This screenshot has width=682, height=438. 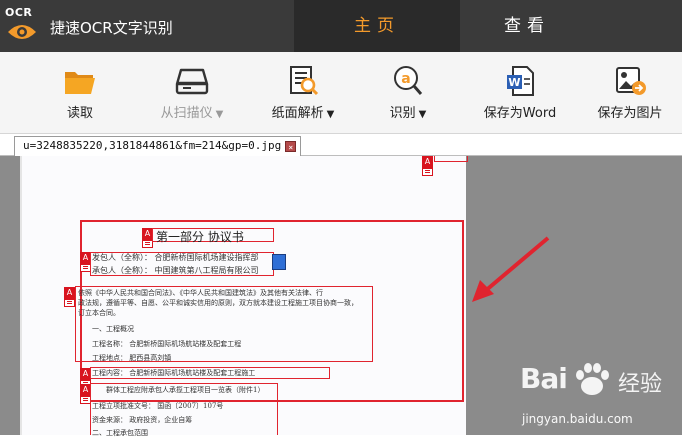 What do you see at coordinates (511, 269) in the screenshot?
I see `pointer-arrow-icon` at bounding box center [511, 269].